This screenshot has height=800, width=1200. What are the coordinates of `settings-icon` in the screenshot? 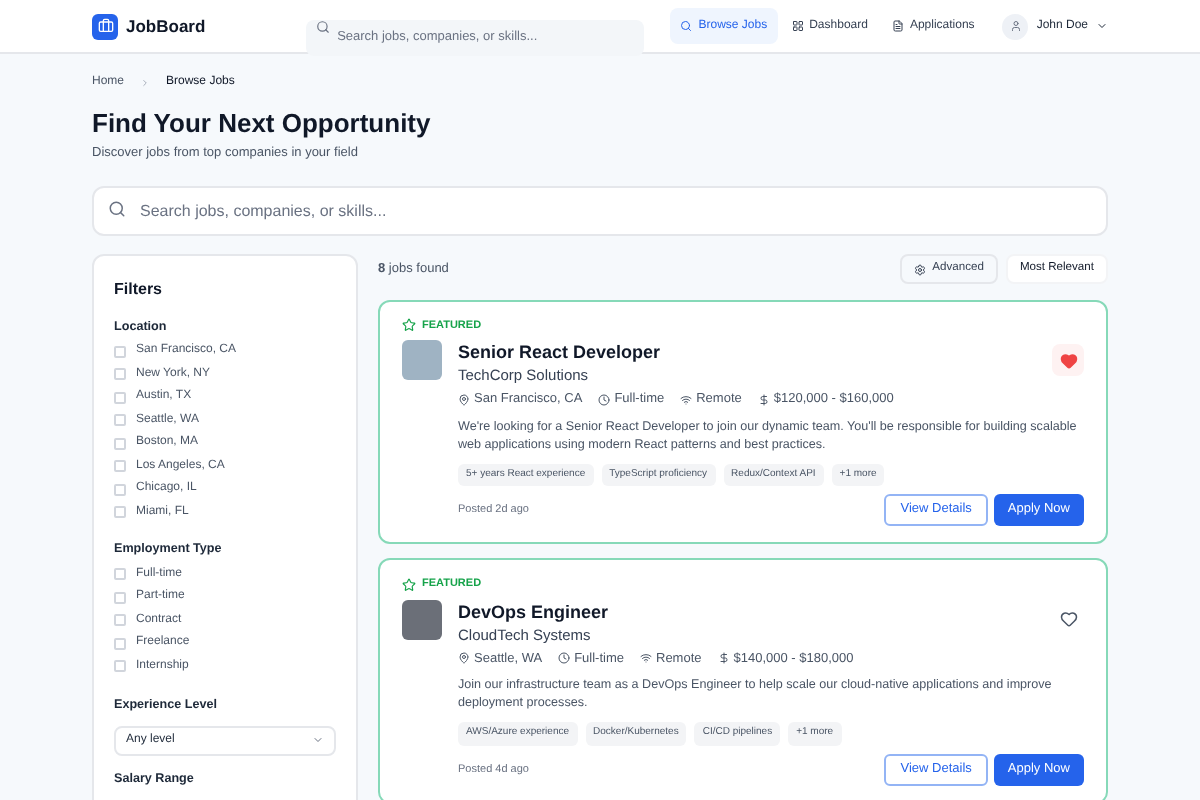 It's located at (920, 269).